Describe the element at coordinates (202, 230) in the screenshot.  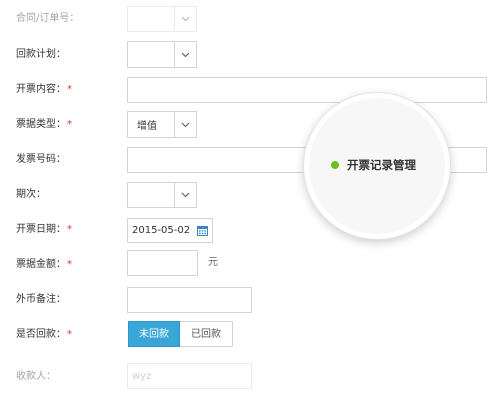
I see `calendar-icon` at that location.